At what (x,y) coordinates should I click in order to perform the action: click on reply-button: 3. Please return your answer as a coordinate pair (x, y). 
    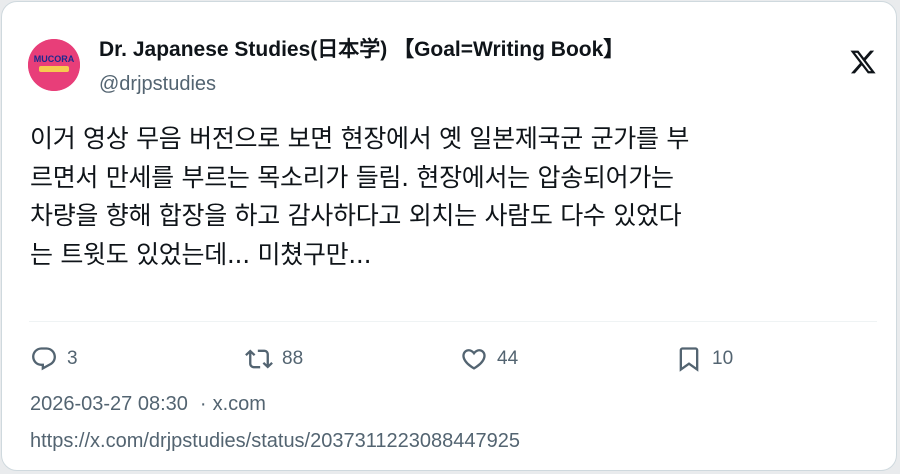
    Looking at the image, I should click on (54, 359).